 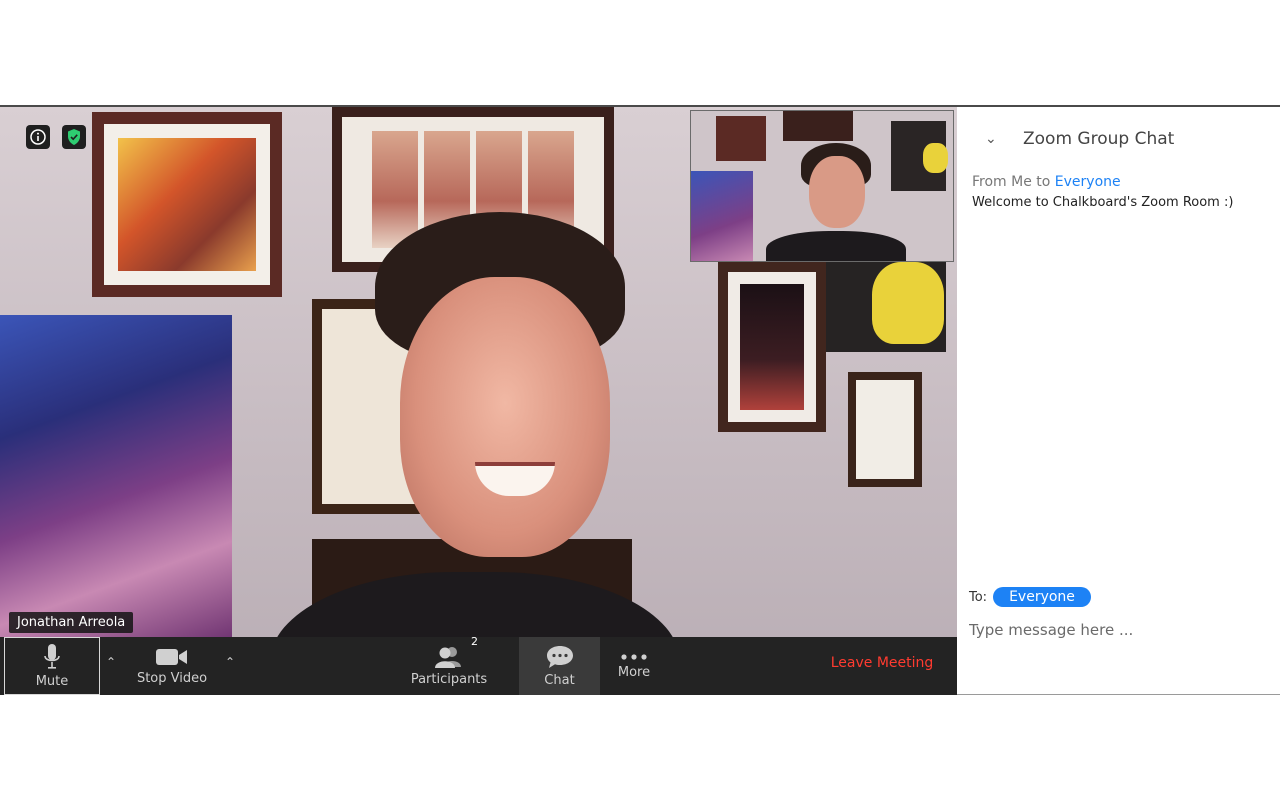 I want to click on chevron-down-icon: ⌄, so click(x=991, y=139).